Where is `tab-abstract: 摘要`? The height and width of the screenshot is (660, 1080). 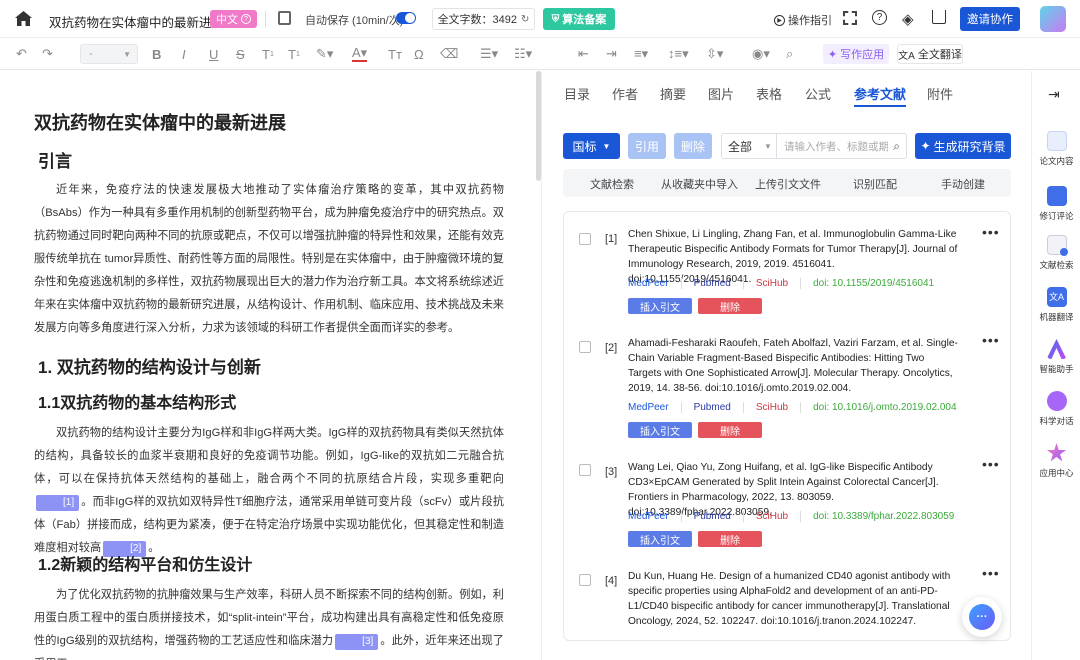
tab-abstract: 摘要 is located at coordinates (673, 93).